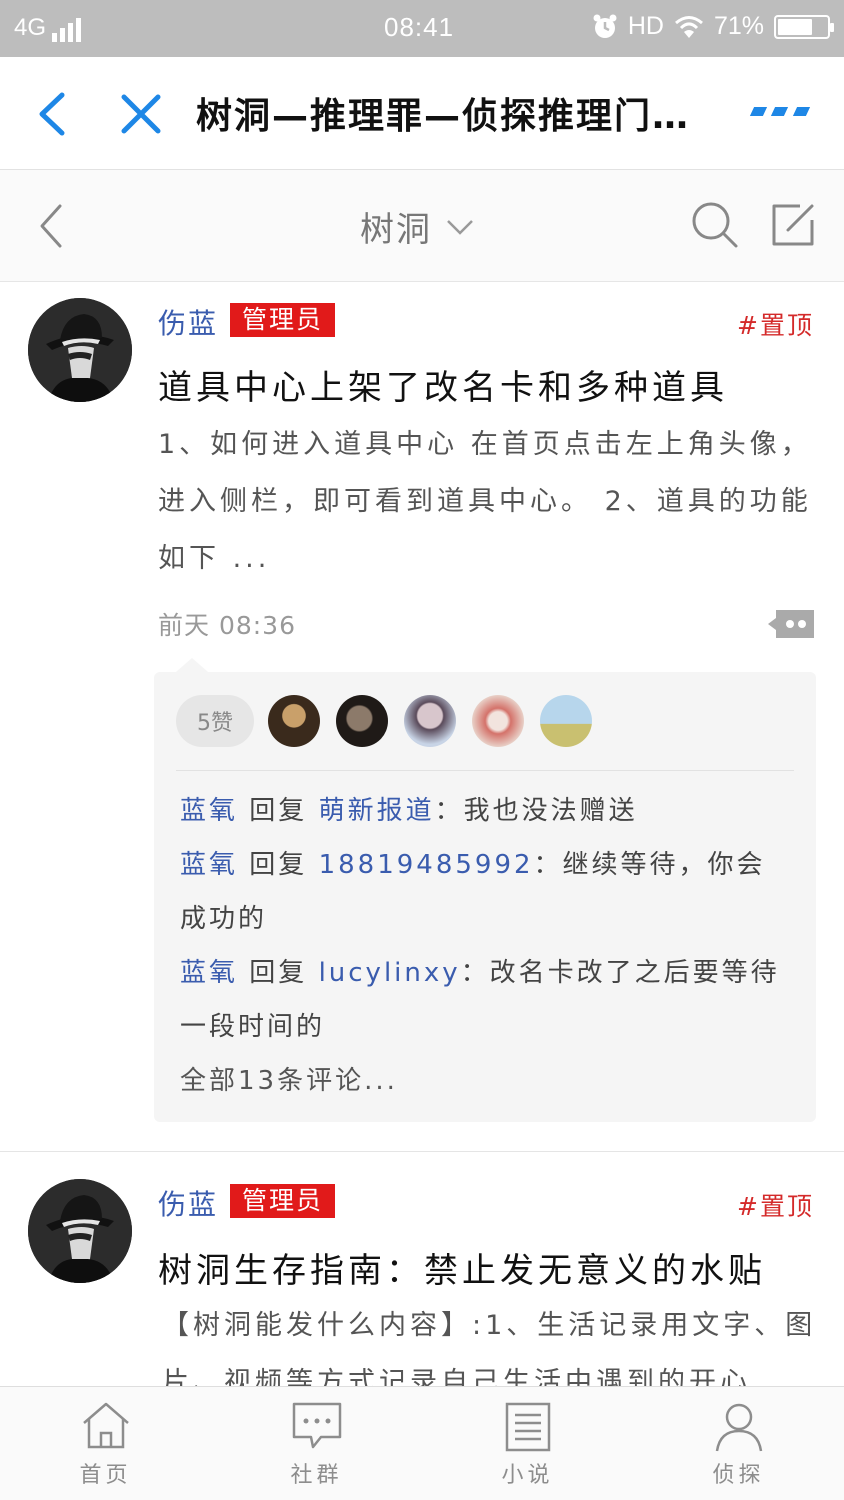  Describe the element at coordinates (377, 811) in the screenshot. I see `reply-target: 萌新报道` at that location.